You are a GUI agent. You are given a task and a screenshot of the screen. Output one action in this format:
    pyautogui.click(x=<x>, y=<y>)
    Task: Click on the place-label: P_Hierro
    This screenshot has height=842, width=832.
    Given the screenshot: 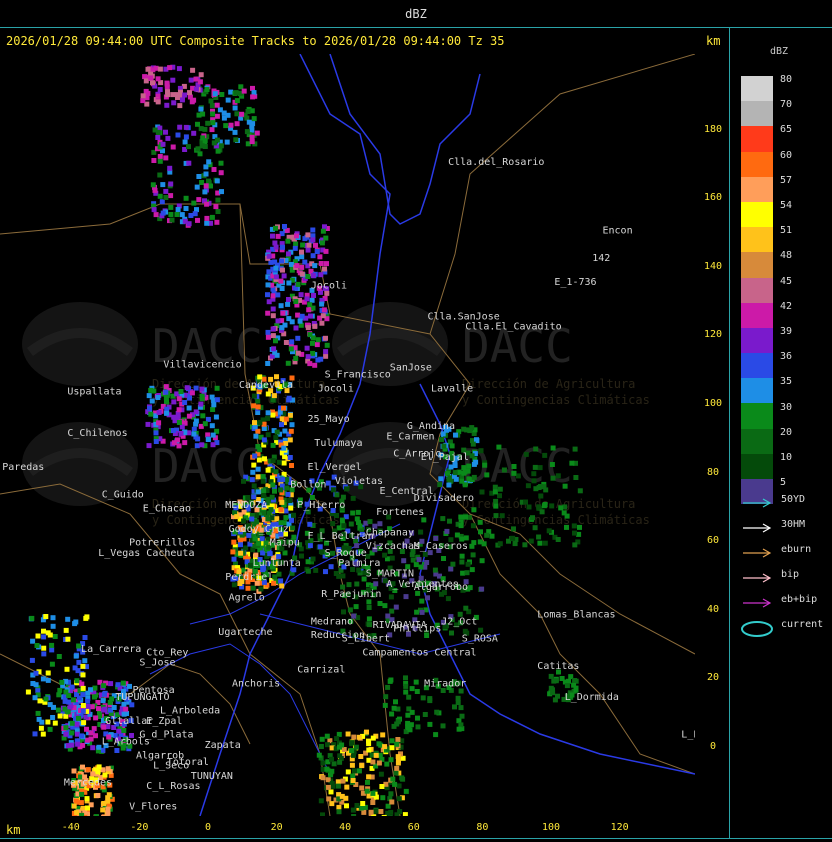 What is the action you would take?
    pyautogui.click(x=321, y=505)
    